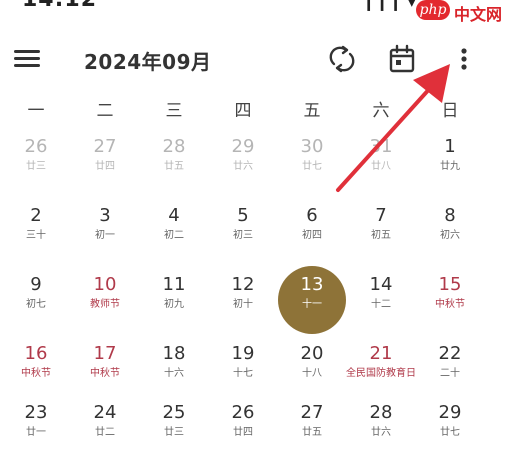  I want to click on day-cell: 4 初二, so click(174, 231).